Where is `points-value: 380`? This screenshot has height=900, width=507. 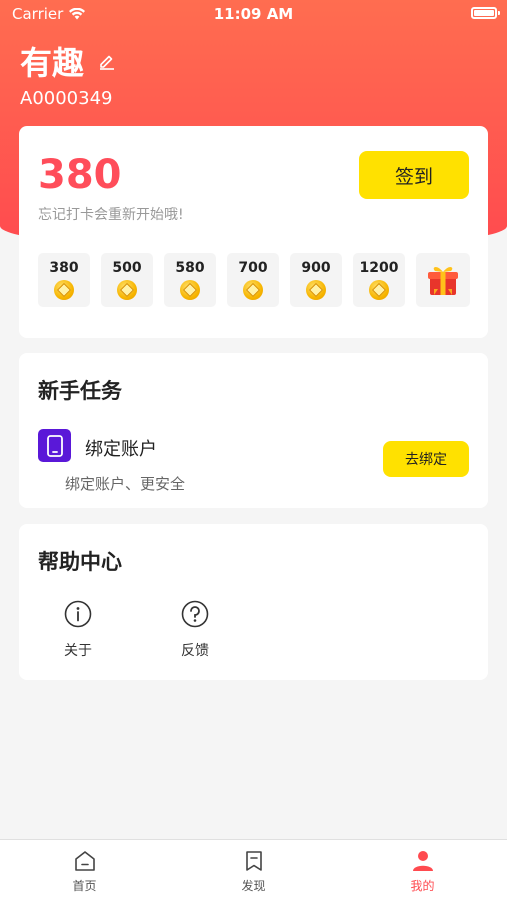
points-value: 380 is located at coordinates (80, 175).